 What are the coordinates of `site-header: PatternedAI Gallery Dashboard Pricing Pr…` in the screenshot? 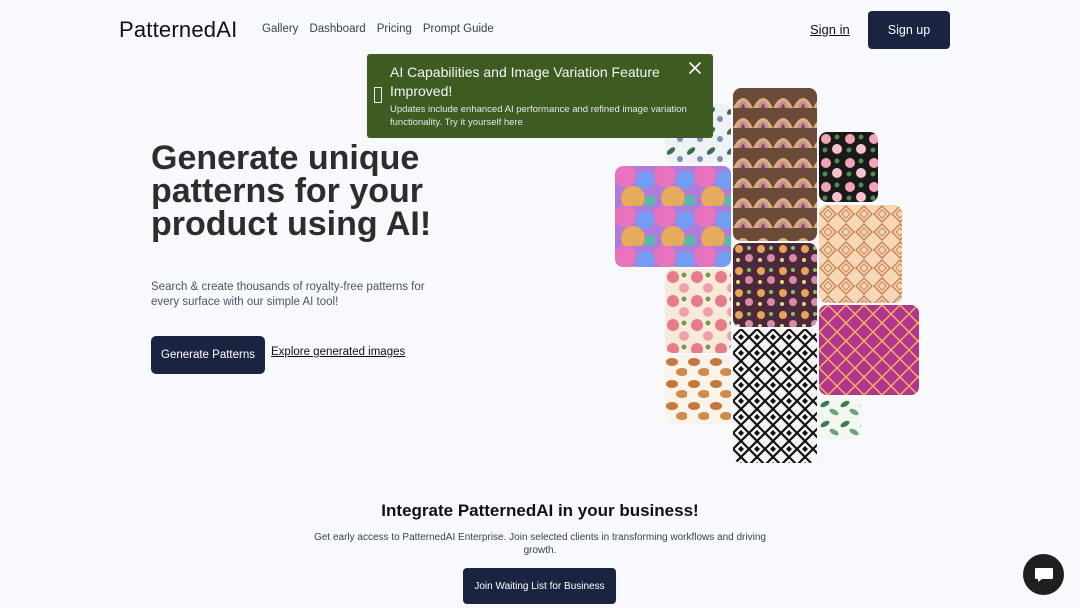 It's located at (540, 31).